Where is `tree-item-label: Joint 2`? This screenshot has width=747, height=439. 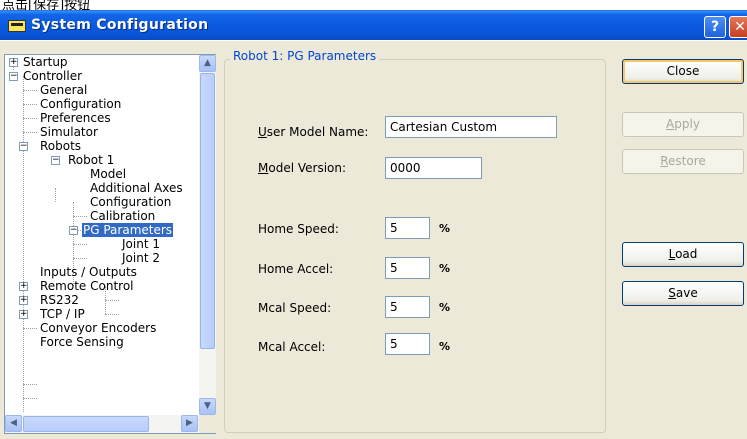 tree-item-label: Joint 2 is located at coordinates (141, 258).